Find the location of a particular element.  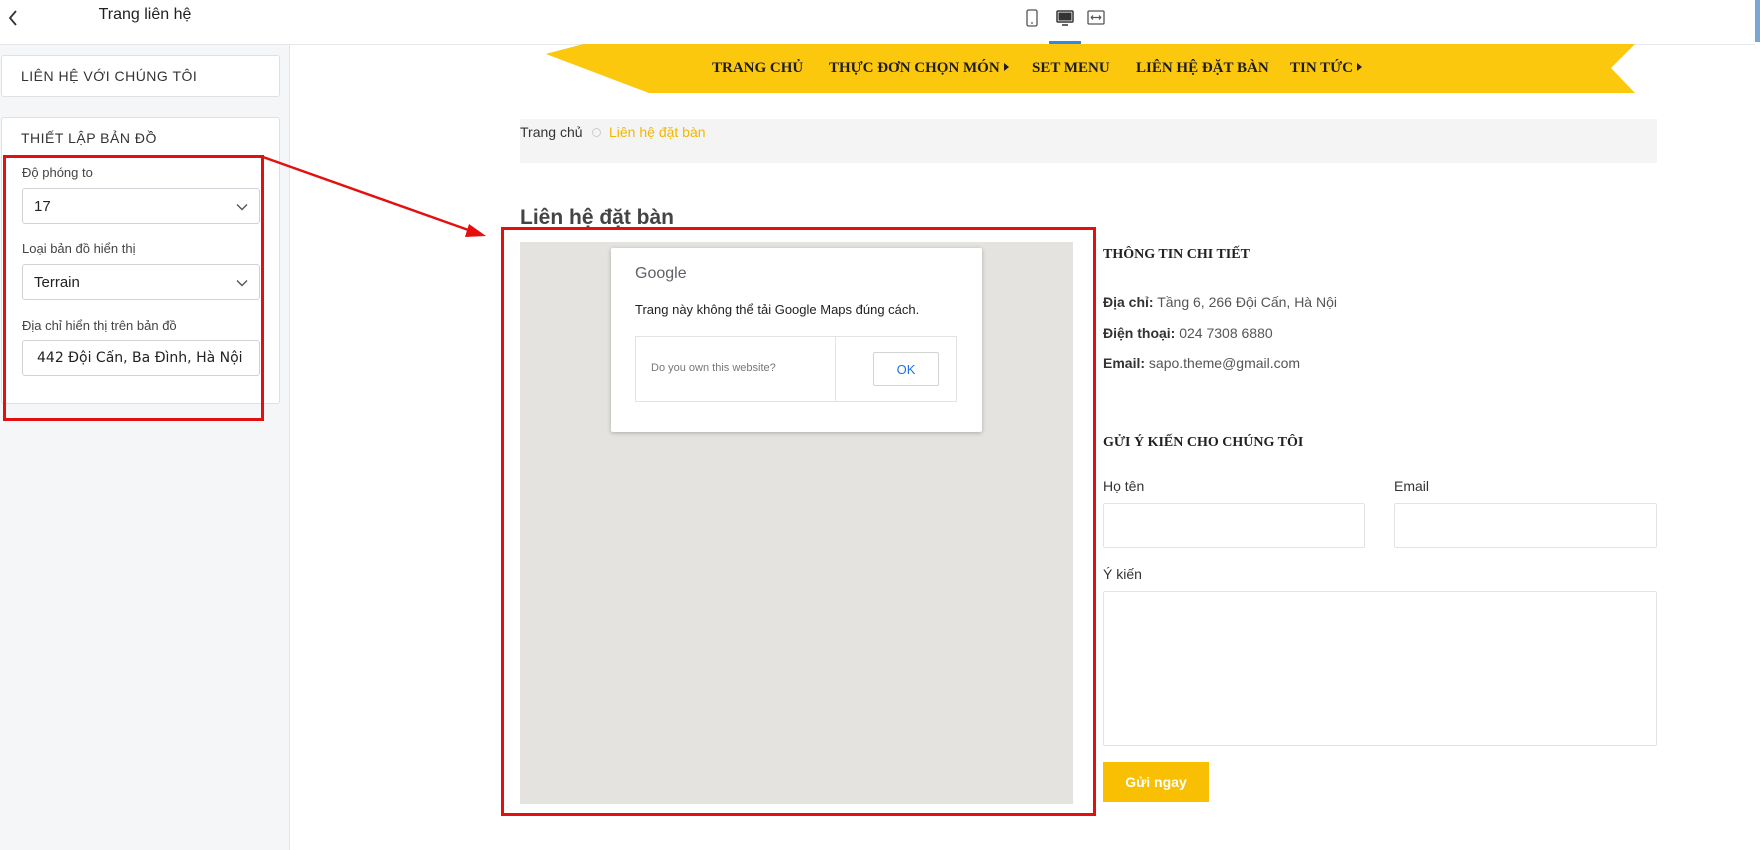

nav-item-booking: LIÊN HỆ ĐẶT BÀN is located at coordinates (1202, 68).